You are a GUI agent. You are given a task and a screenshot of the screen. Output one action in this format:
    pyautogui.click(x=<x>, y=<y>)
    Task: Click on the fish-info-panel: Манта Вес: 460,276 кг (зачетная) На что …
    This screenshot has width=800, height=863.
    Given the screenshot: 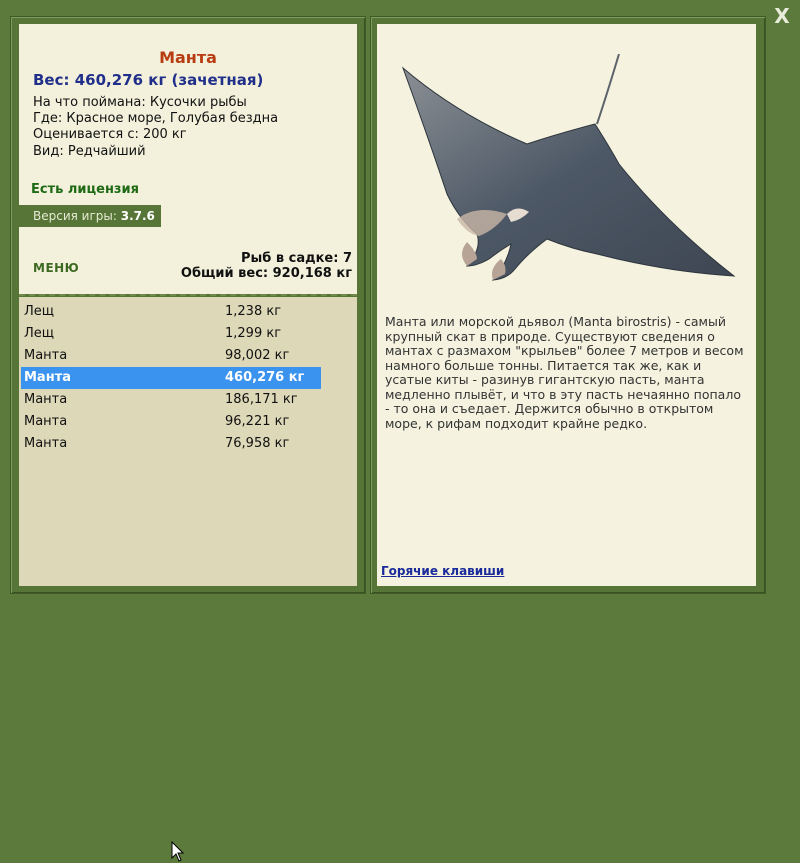 What is the action you would take?
    pyautogui.click(x=188, y=159)
    